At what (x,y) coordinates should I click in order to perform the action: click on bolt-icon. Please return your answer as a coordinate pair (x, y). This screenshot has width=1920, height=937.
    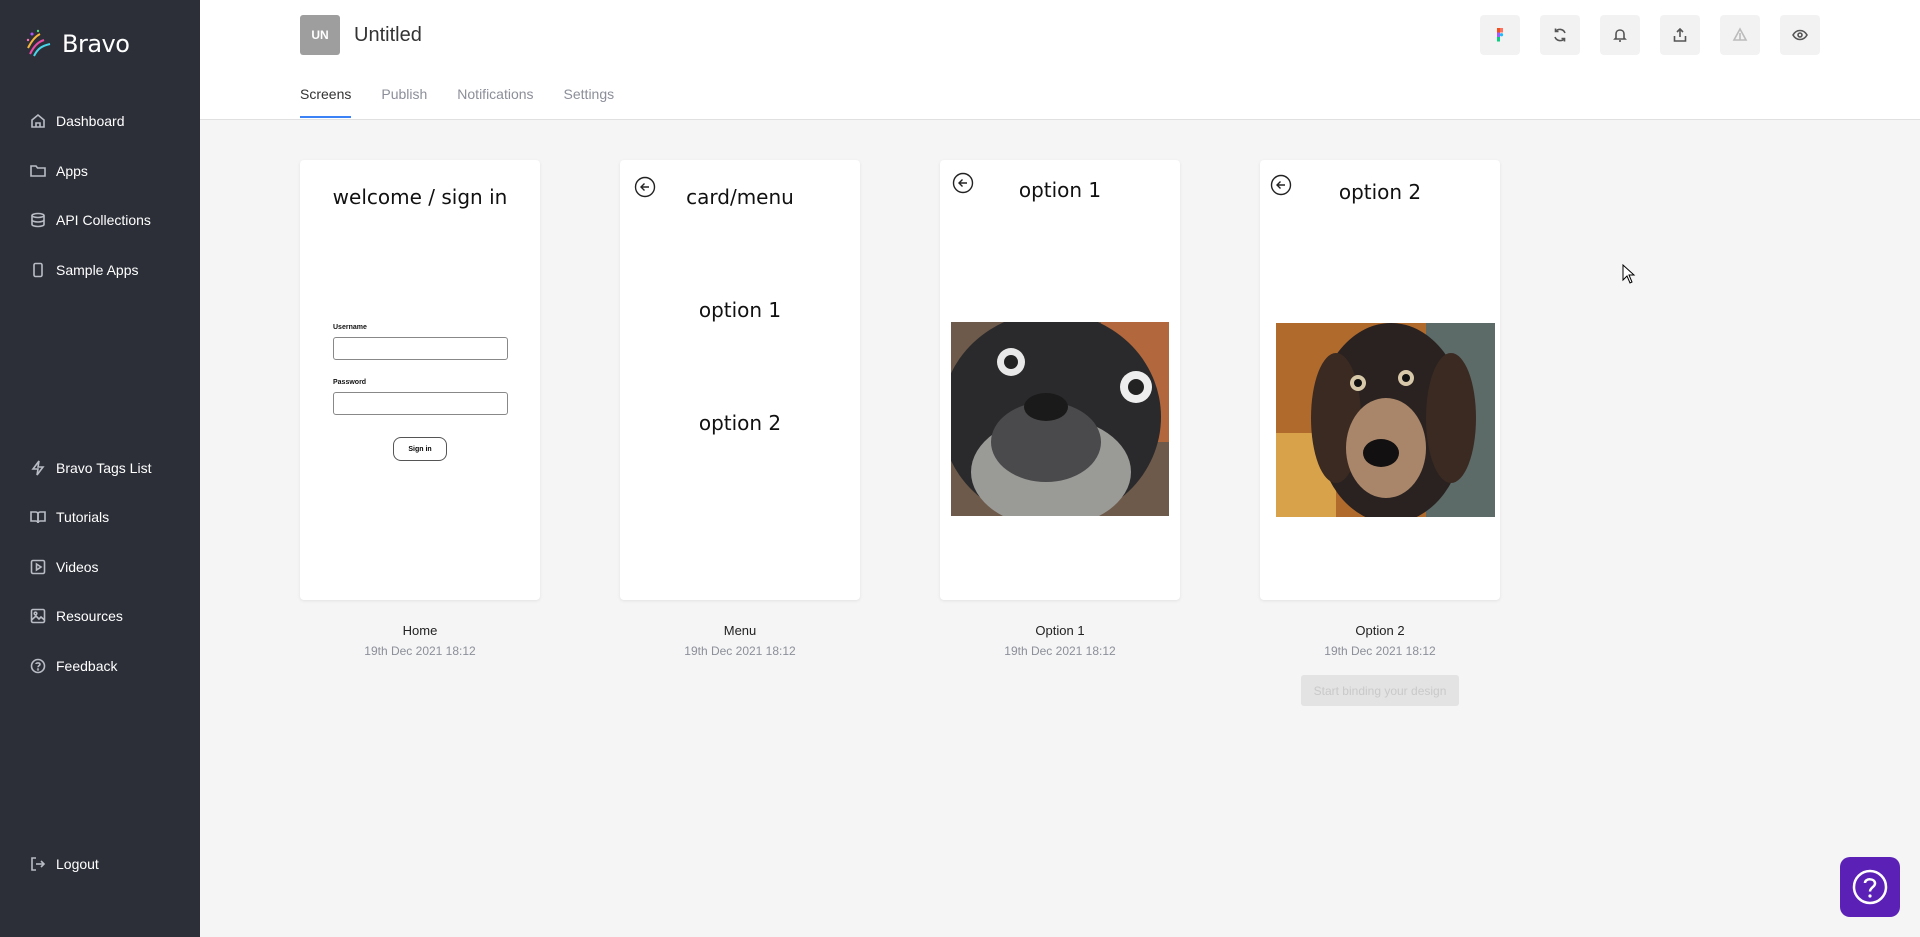
    Looking at the image, I should click on (38, 468).